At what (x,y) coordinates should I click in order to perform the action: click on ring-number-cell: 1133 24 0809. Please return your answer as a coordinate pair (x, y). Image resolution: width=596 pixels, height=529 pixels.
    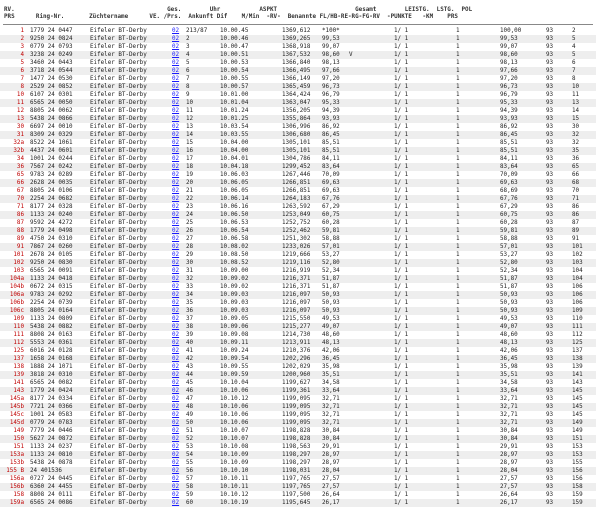
    Looking at the image, I should click on (51, 319).